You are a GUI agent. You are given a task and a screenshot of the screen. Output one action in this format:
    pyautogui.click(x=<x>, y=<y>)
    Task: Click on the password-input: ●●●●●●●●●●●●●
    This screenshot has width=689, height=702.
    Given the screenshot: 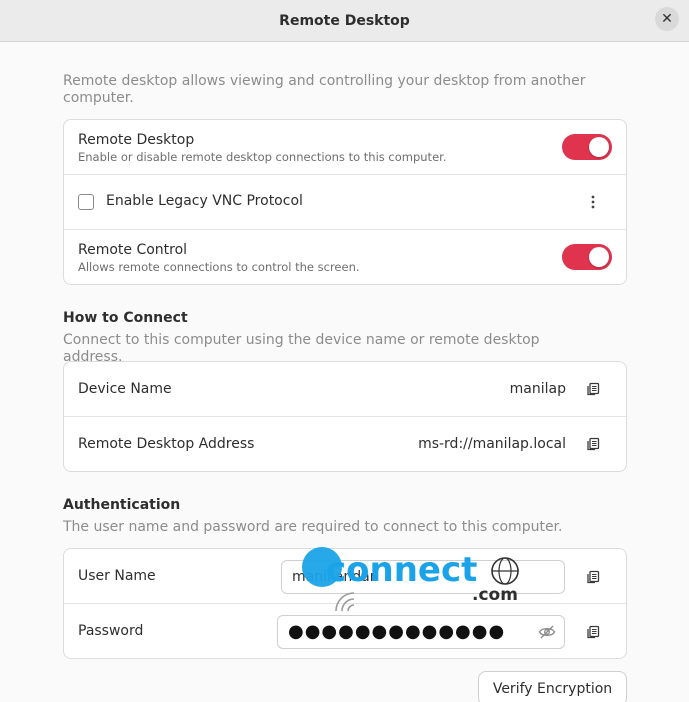 What is the action you would take?
    pyautogui.click(x=421, y=632)
    